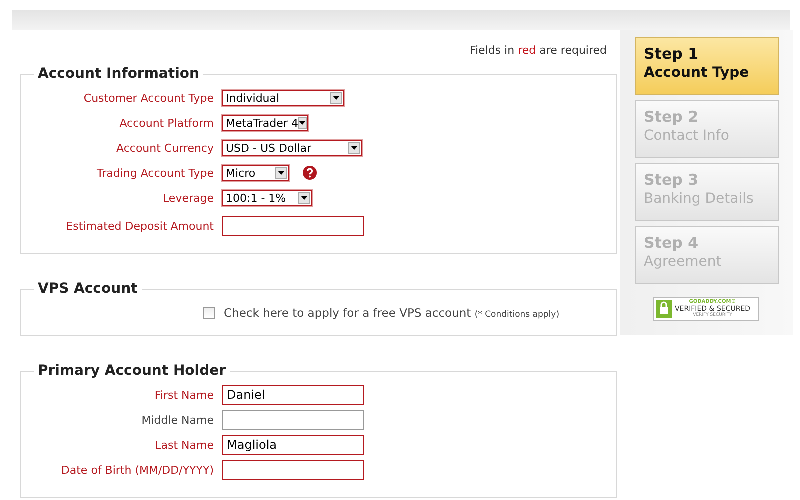 The image size is (800, 500). Describe the element at coordinates (177, 420) in the screenshot. I see `field-label: Middle Name` at that location.